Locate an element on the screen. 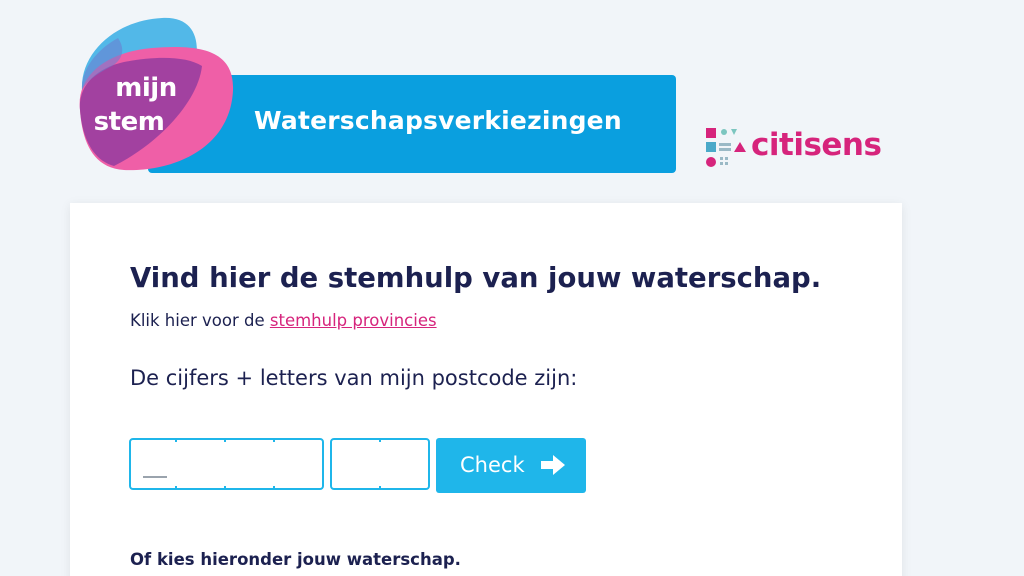  logo-text-stem: stem is located at coordinates (129, 122).